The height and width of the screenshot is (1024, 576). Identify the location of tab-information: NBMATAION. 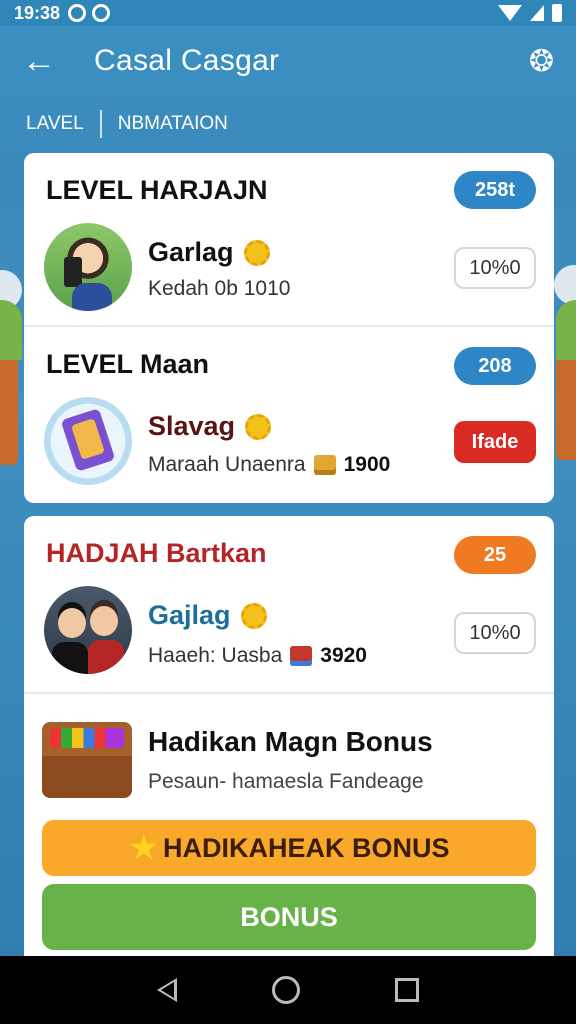
(173, 124).